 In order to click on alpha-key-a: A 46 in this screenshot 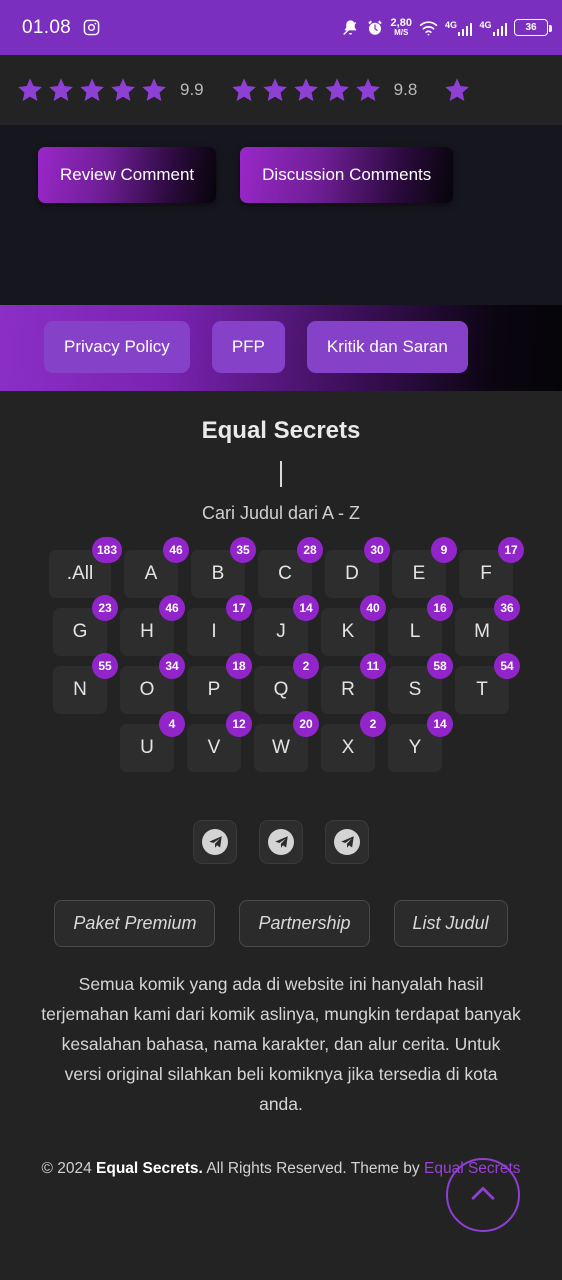, I will do `click(156, 567)`.